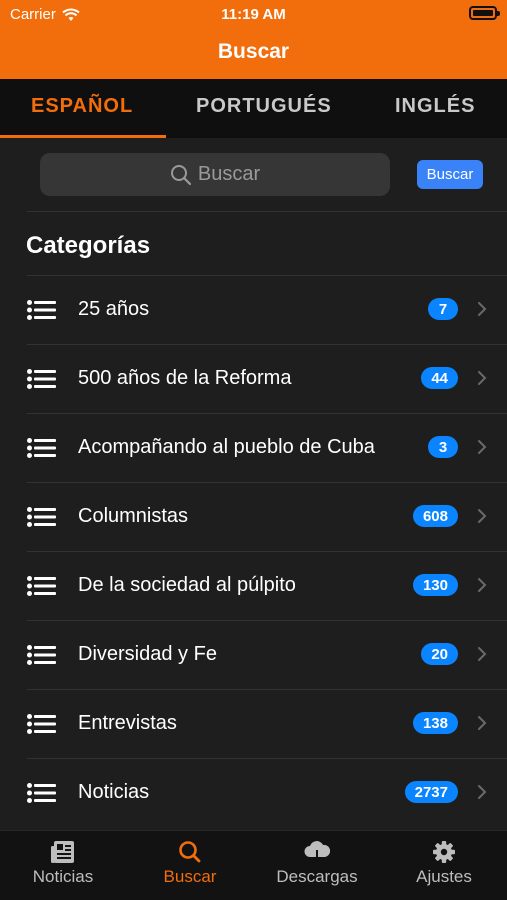 The width and height of the screenshot is (507, 900). Describe the element at coordinates (63, 865) in the screenshot. I see `tabbar-item-noticias: Noticias` at that location.